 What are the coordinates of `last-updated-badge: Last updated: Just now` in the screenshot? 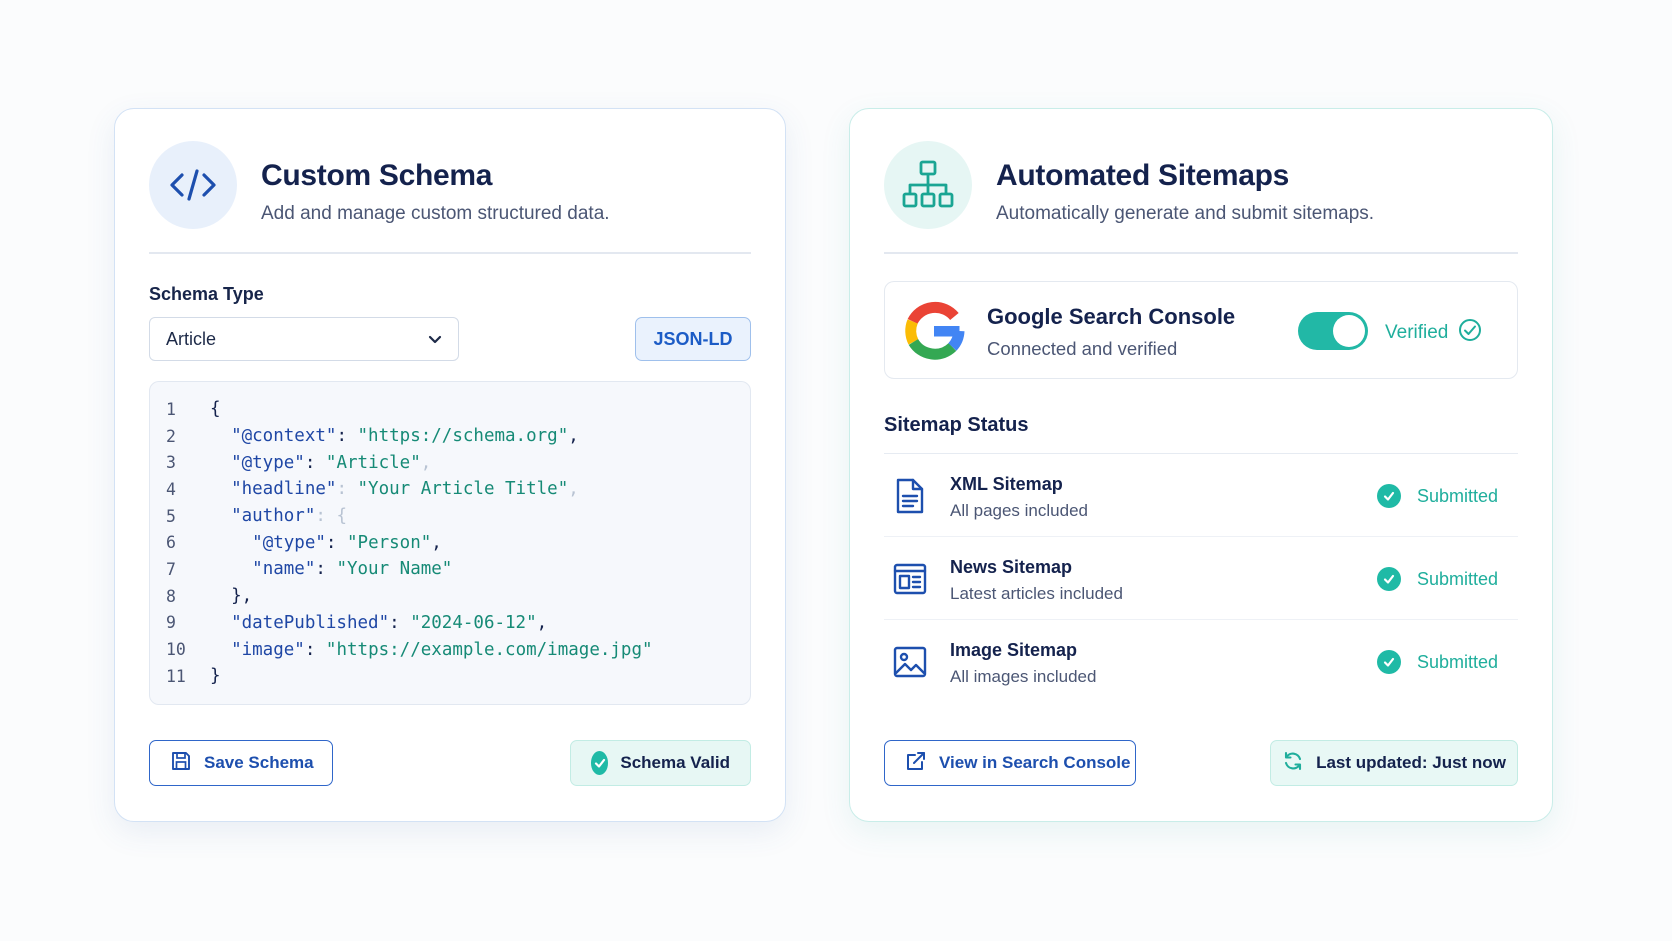 It's located at (1394, 763).